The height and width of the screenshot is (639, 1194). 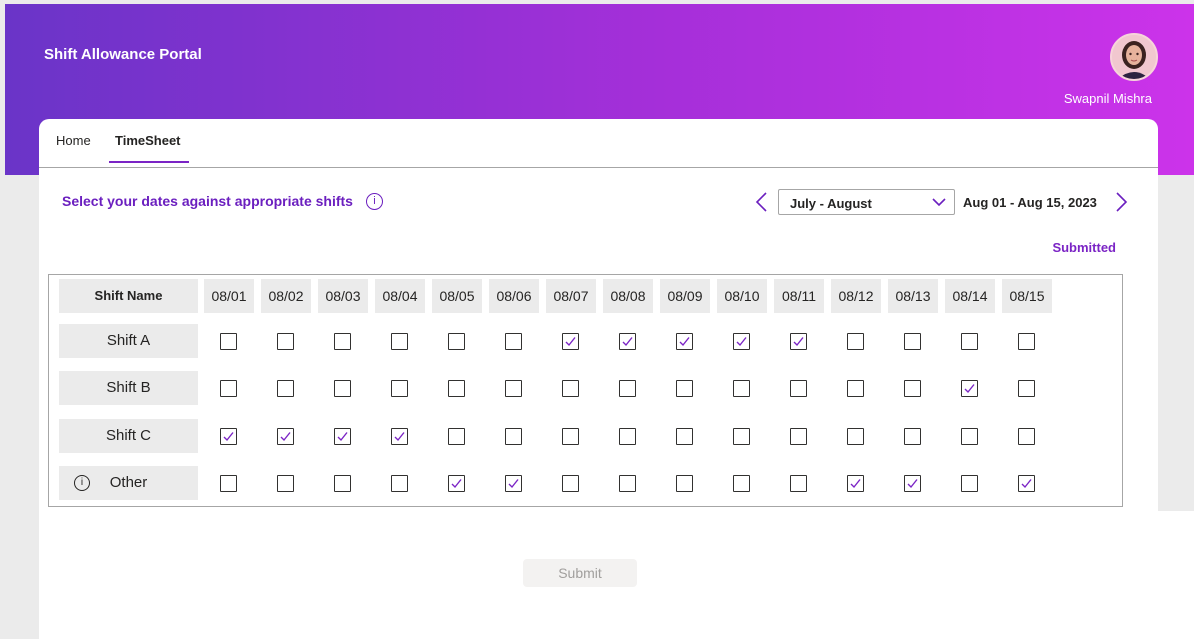 What do you see at coordinates (514, 296) in the screenshot?
I see `date-header: 08/06` at bounding box center [514, 296].